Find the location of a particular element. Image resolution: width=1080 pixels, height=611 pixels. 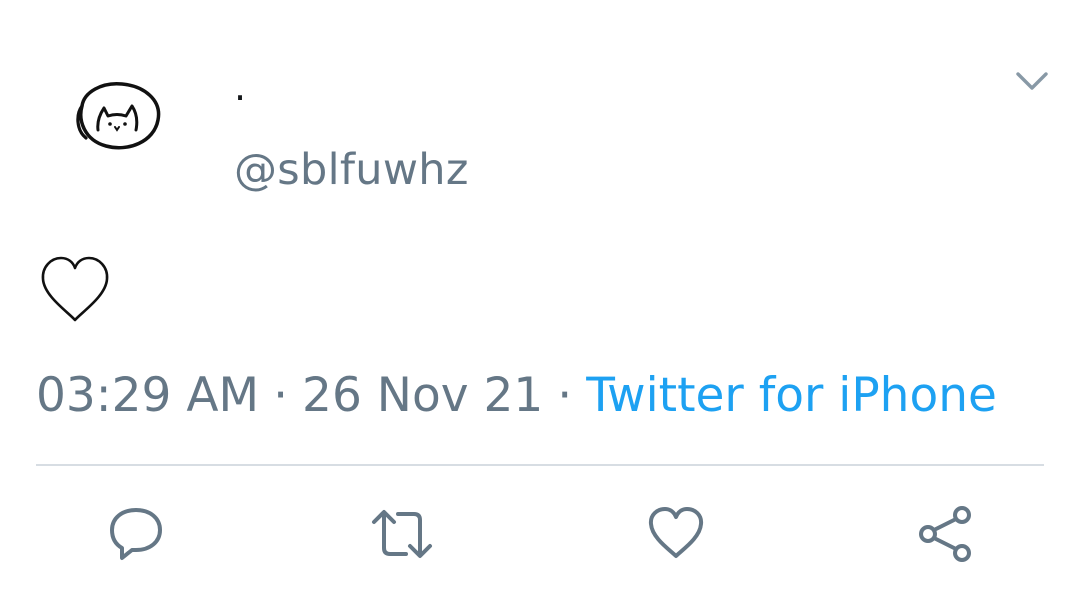

user-handle: @sblfuwhz is located at coordinates (351, 170).